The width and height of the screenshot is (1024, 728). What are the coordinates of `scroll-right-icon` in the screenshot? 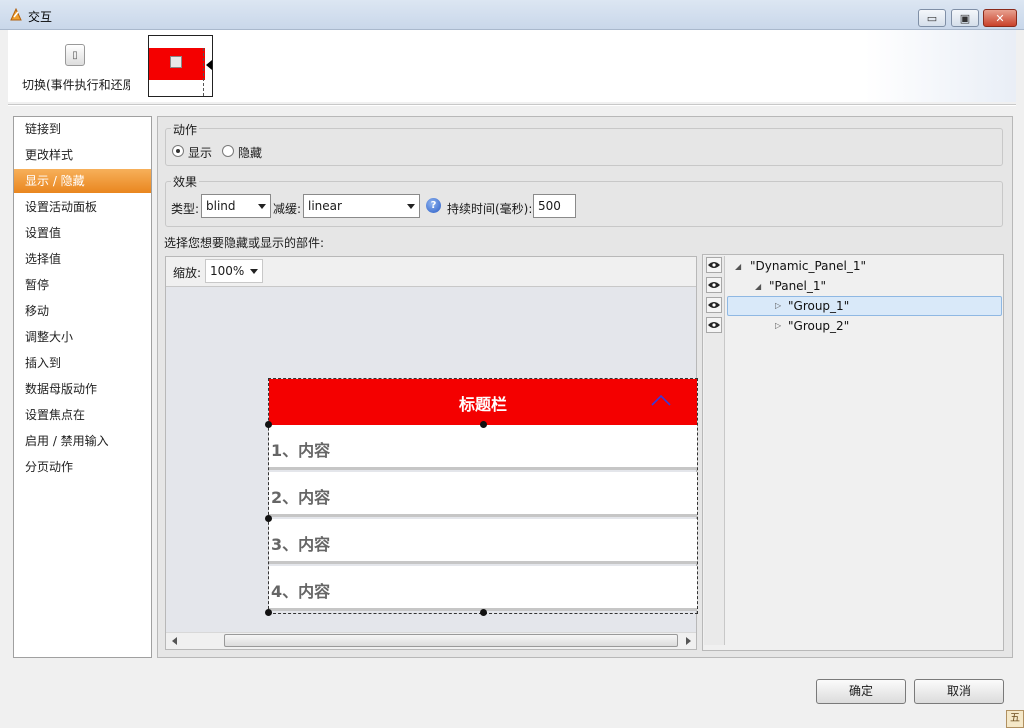 It's located at (688, 641).